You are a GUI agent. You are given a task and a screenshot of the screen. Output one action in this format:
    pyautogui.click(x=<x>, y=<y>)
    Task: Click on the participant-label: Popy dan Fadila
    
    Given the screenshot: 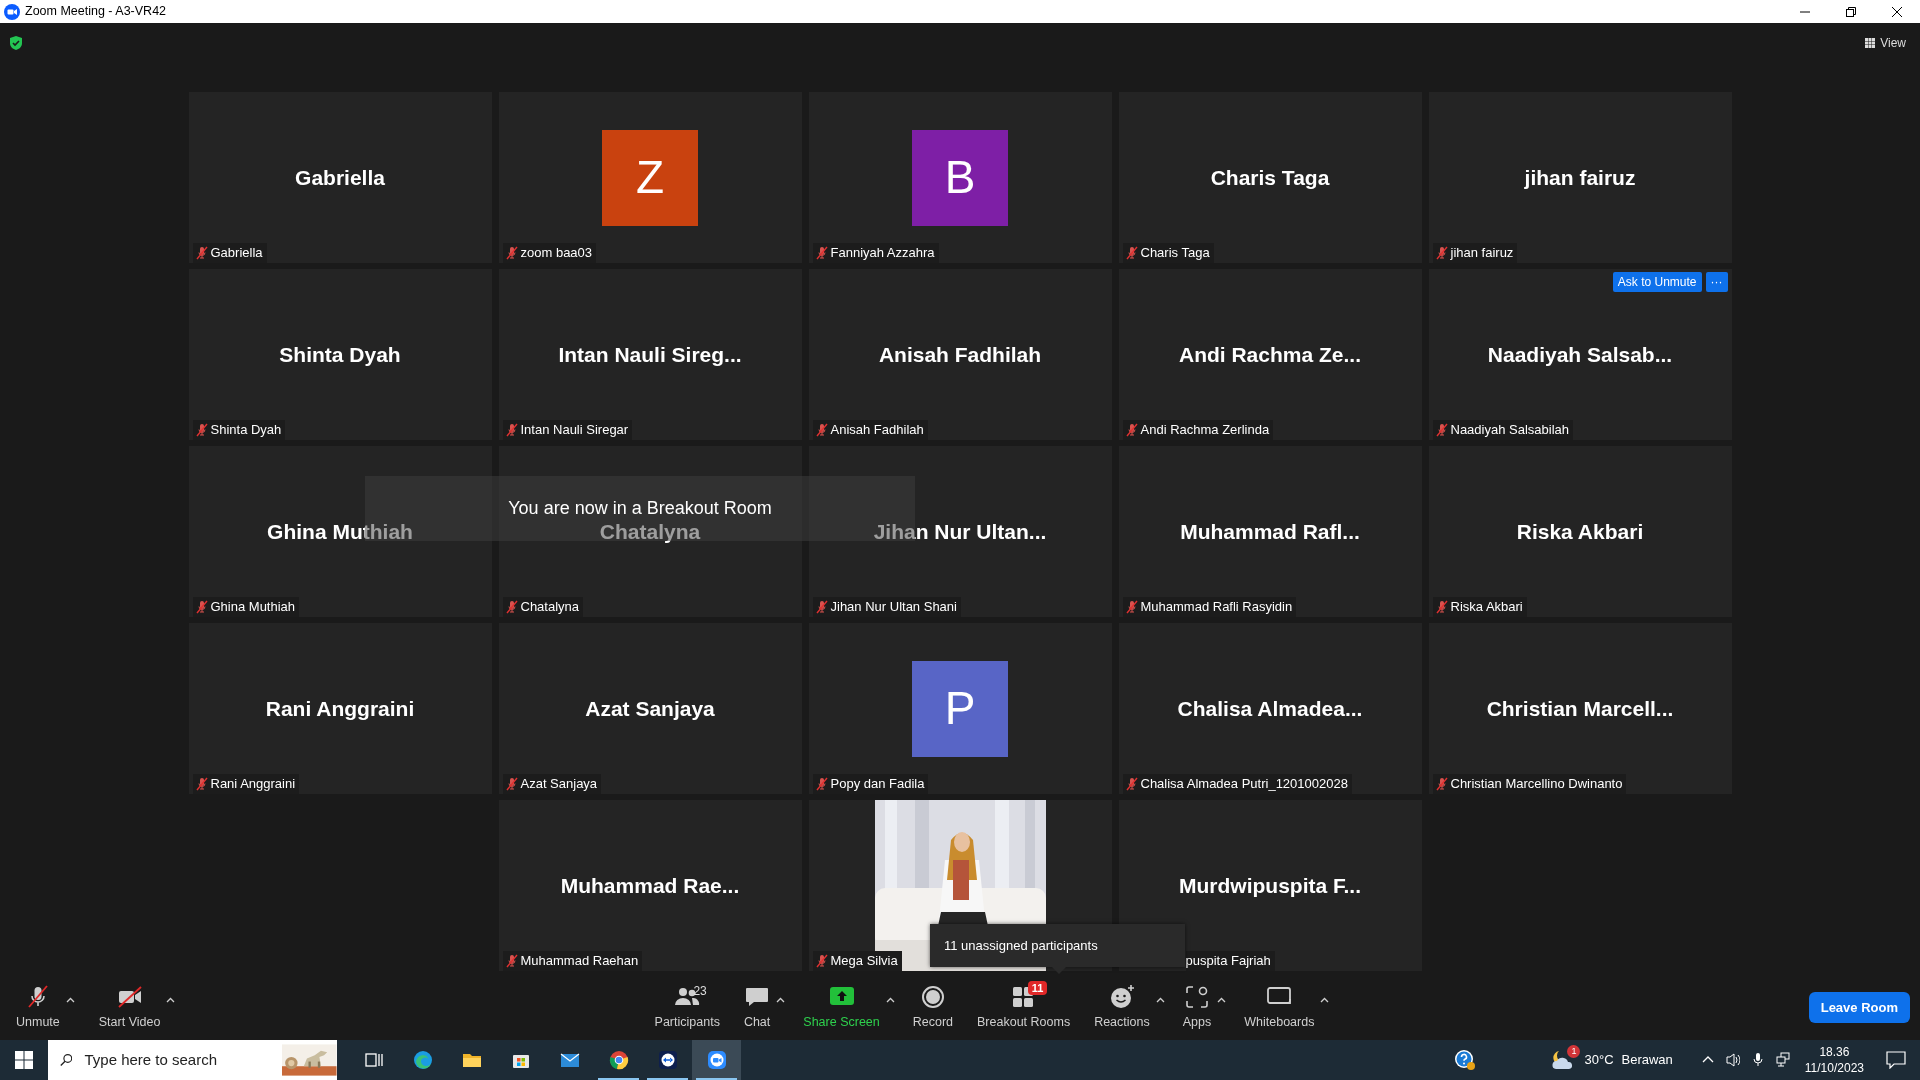 What is the action you would take?
    pyautogui.click(x=877, y=784)
    